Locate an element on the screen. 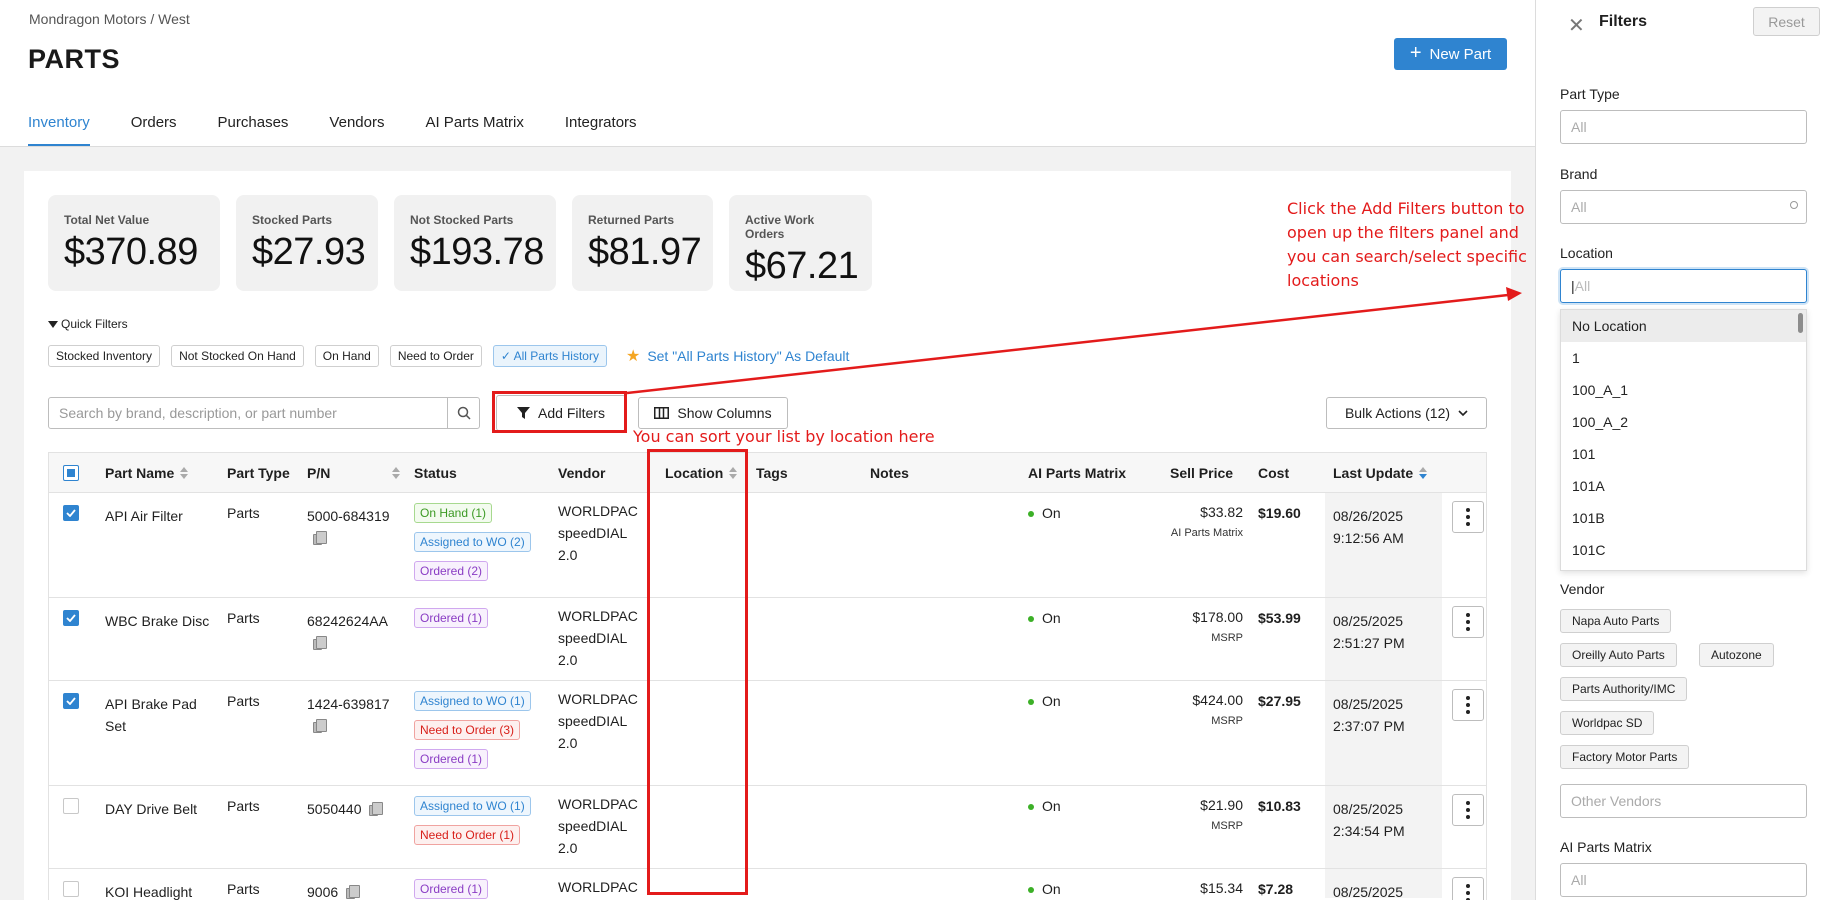 The image size is (1827, 900). vendor-chip: Parts Authority/IMC is located at coordinates (1624, 689).